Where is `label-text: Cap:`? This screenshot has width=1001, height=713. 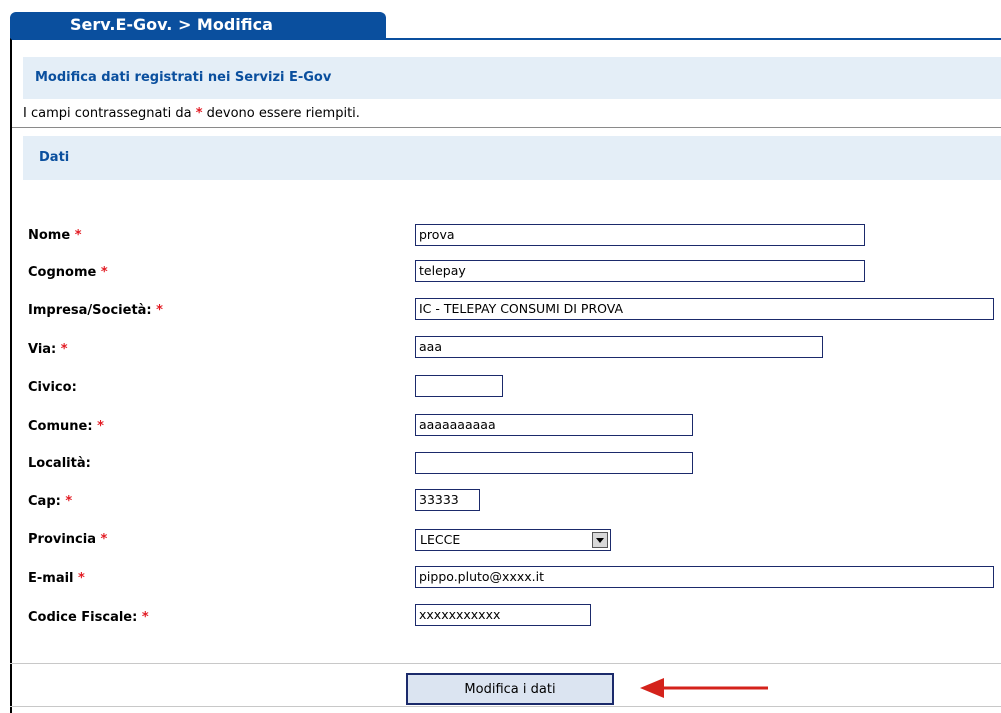
label-text: Cap: is located at coordinates (44, 501).